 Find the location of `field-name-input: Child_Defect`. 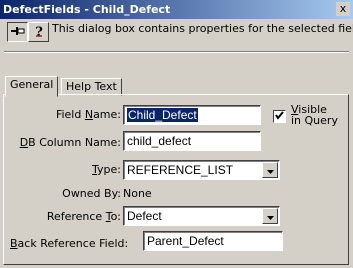

field-name-input: Child_Defect is located at coordinates (192, 115).